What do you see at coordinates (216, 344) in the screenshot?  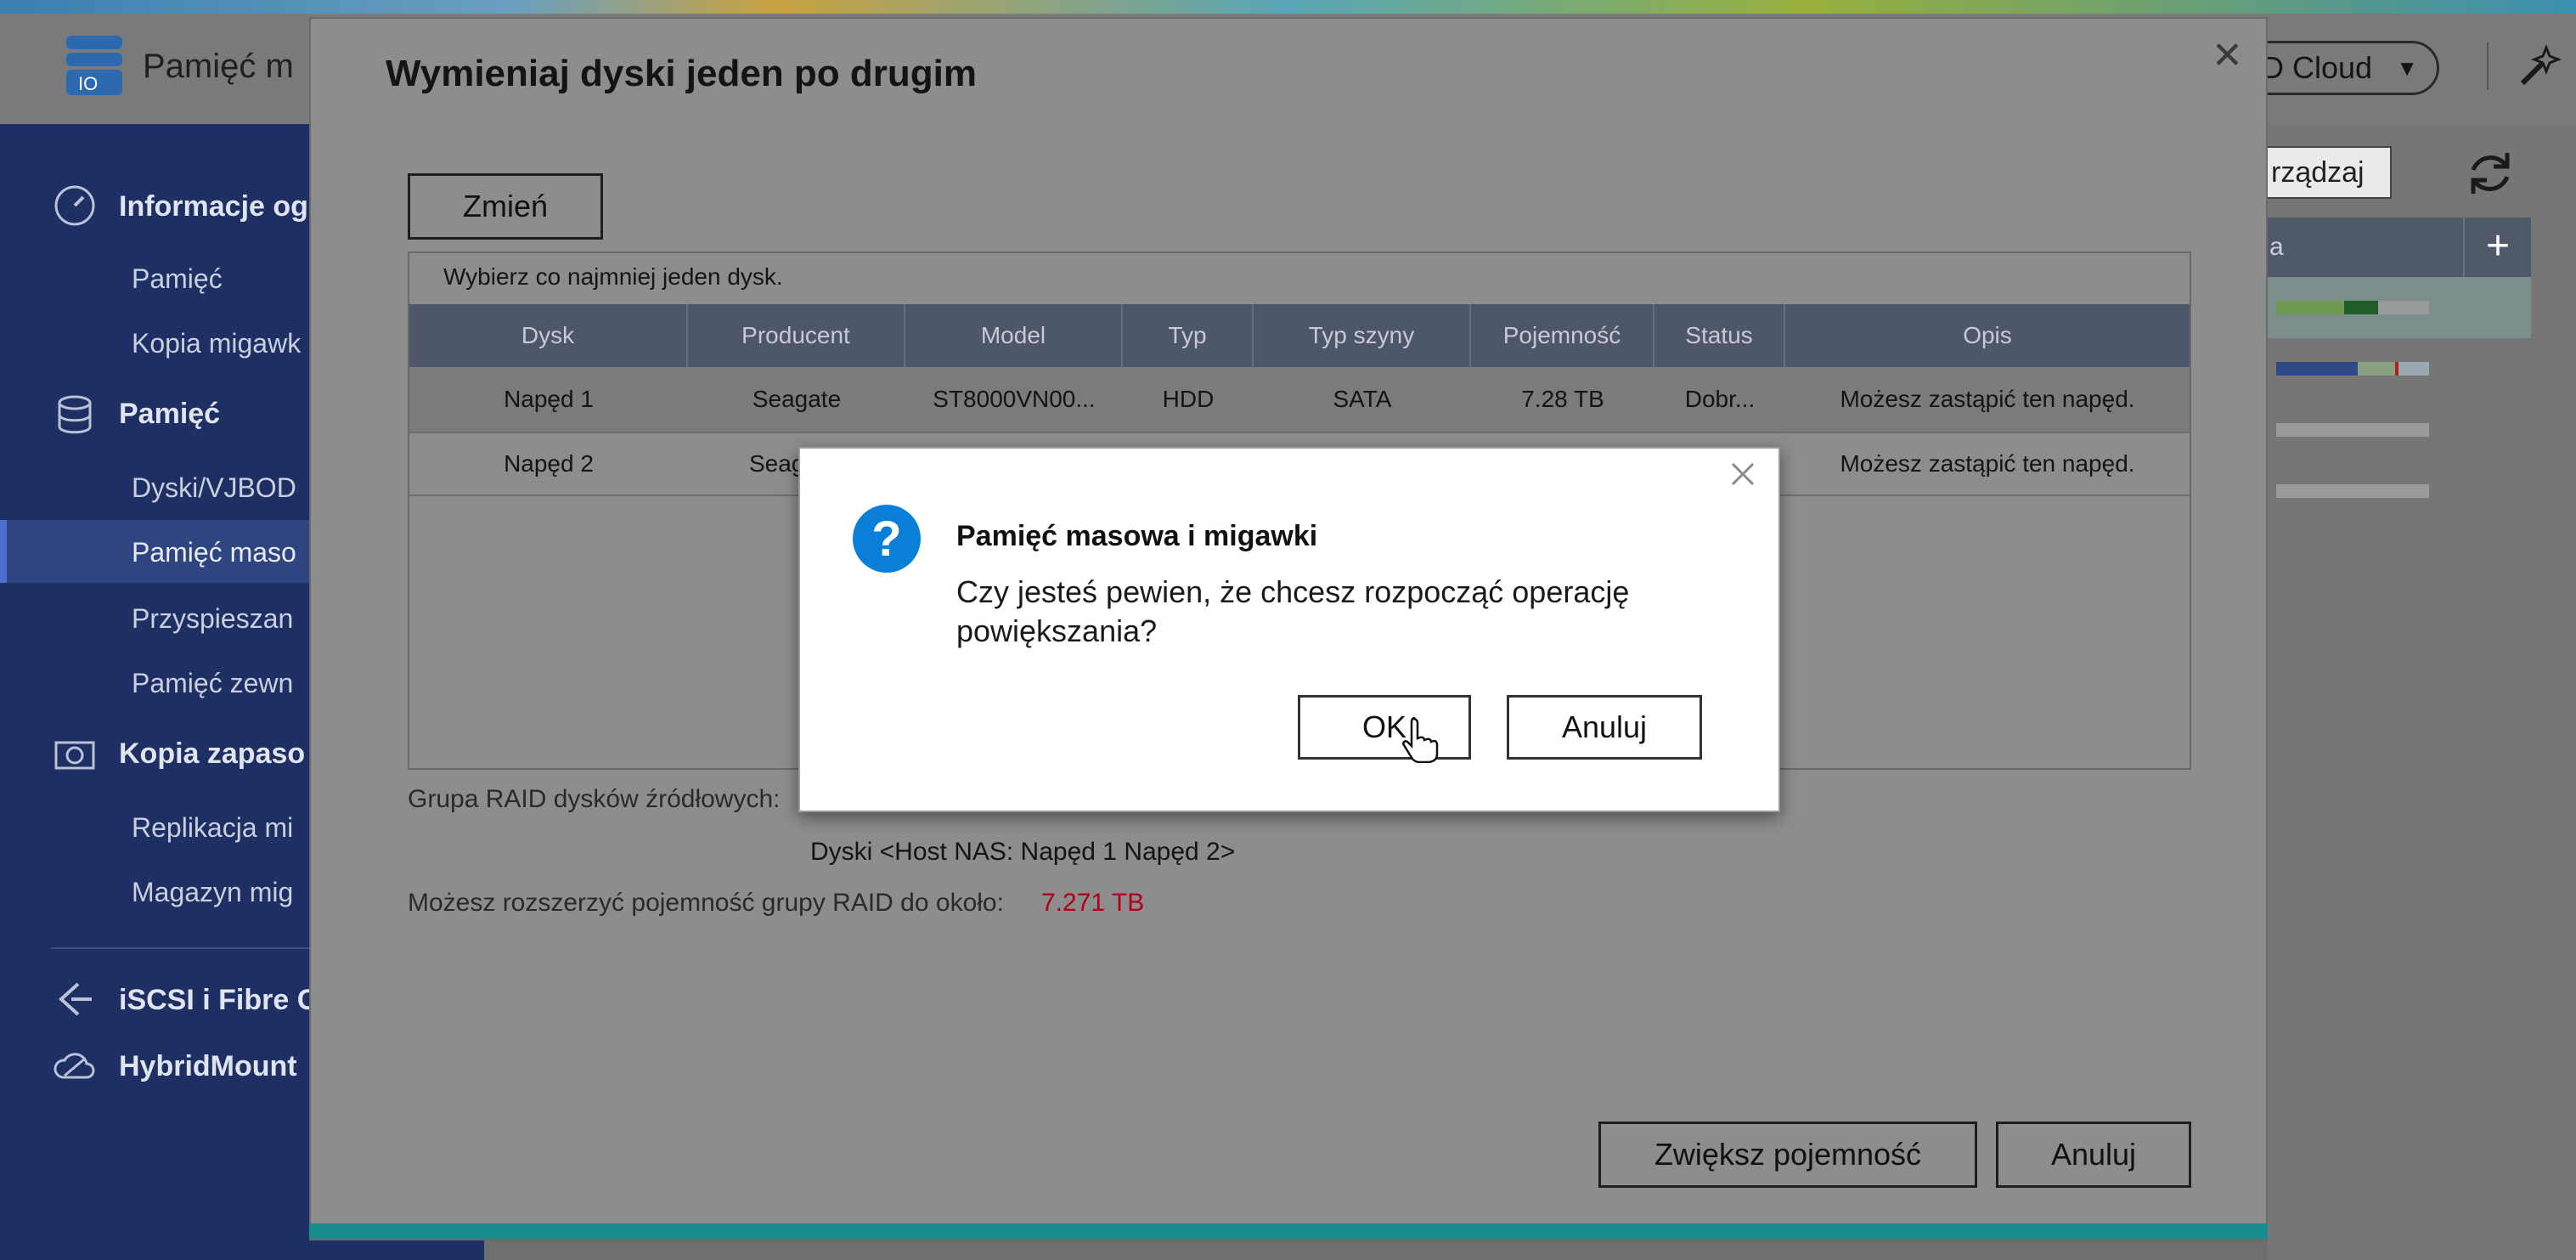 I see `sidebar-item-snapshot-backup: Kopia migawk` at bounding box center [216, 344].